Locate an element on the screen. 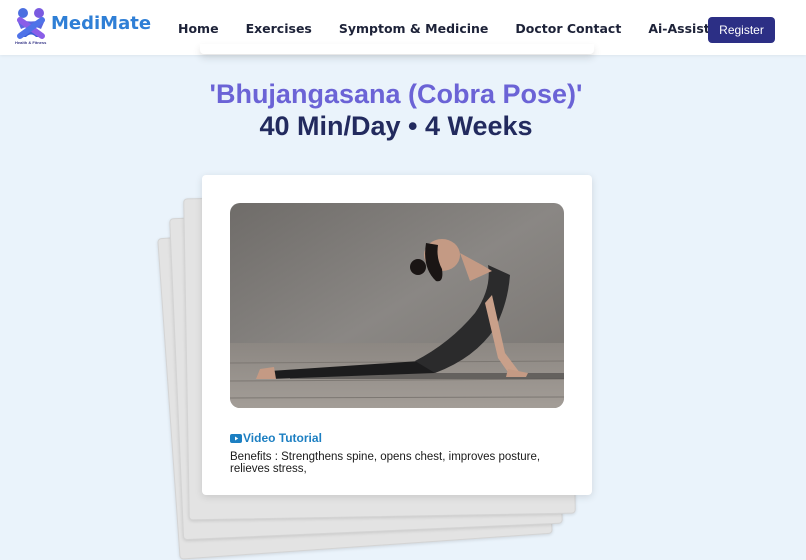  brand-logo: Health & Fitness MediMate is located at coordinates (83, 26).